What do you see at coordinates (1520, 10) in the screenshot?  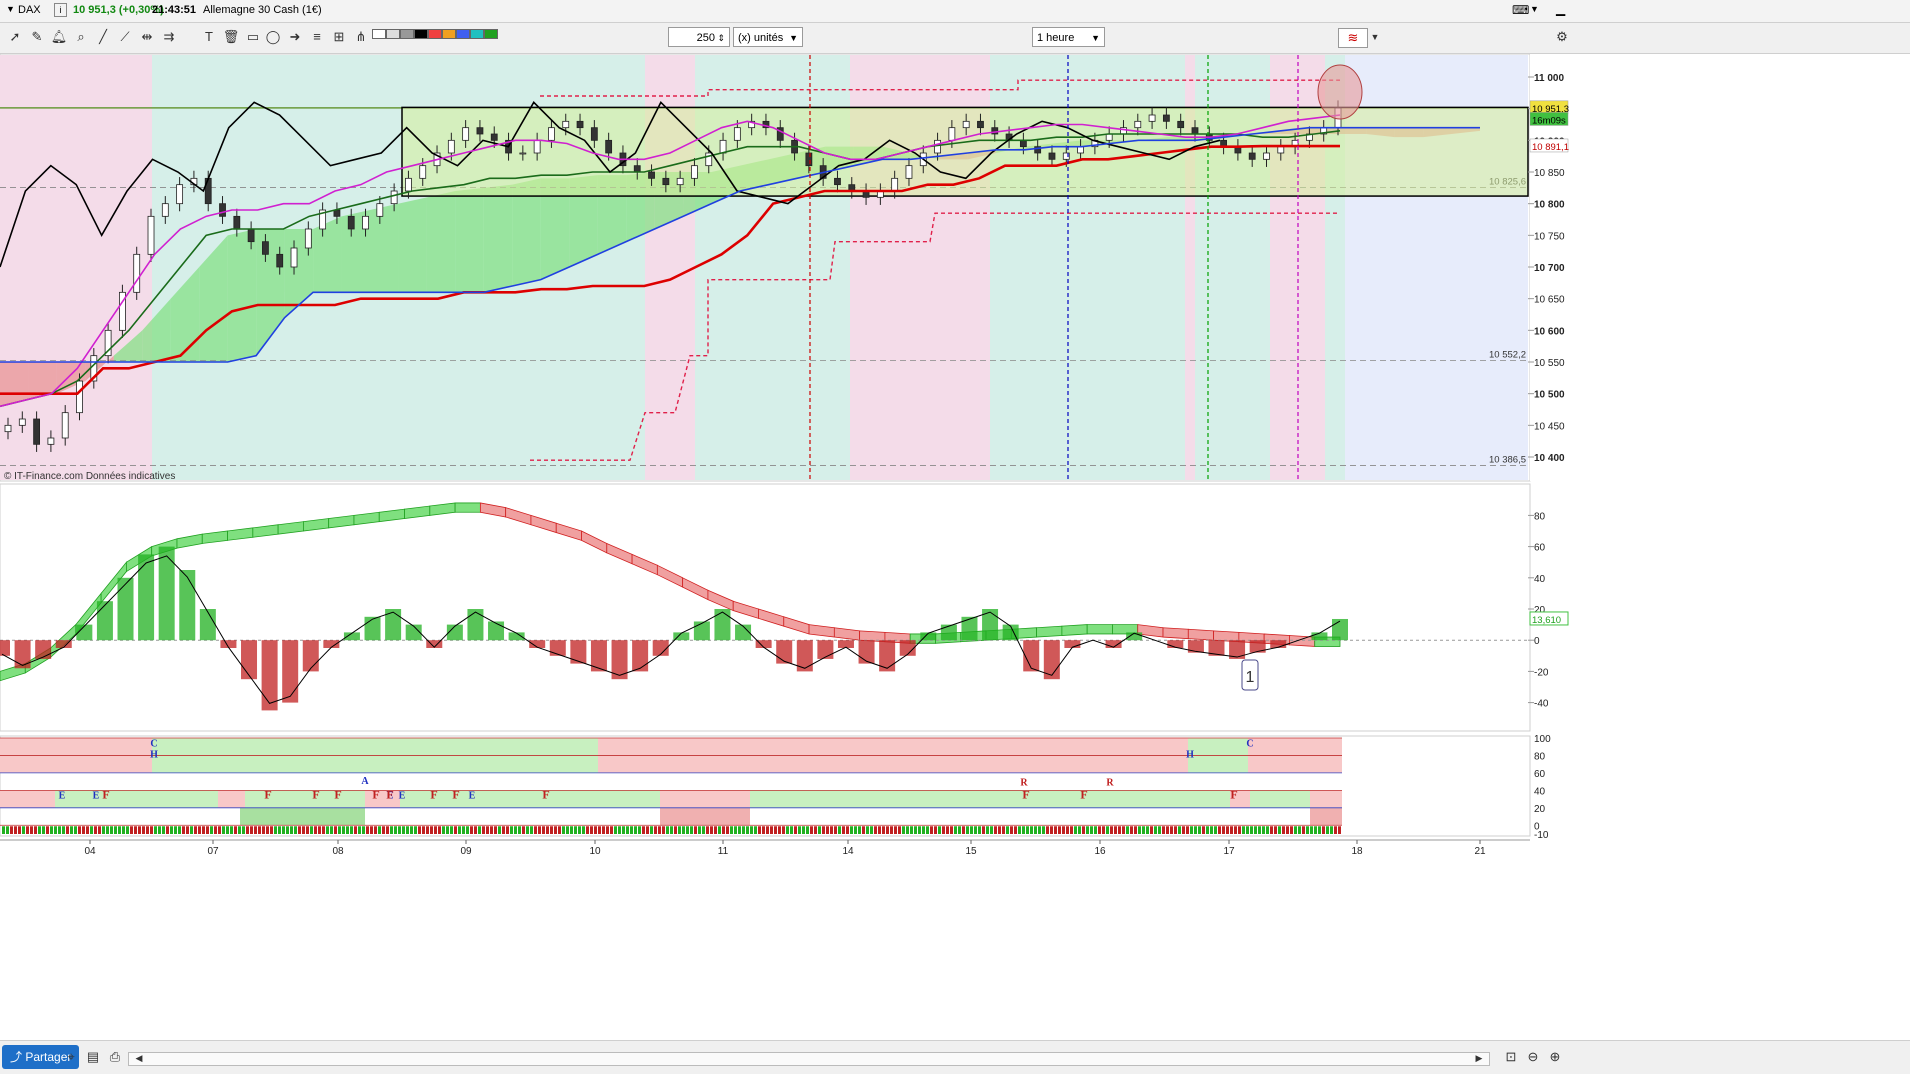 I see `keyboard-icon: ⌨` at bounding box center [1520, 10].